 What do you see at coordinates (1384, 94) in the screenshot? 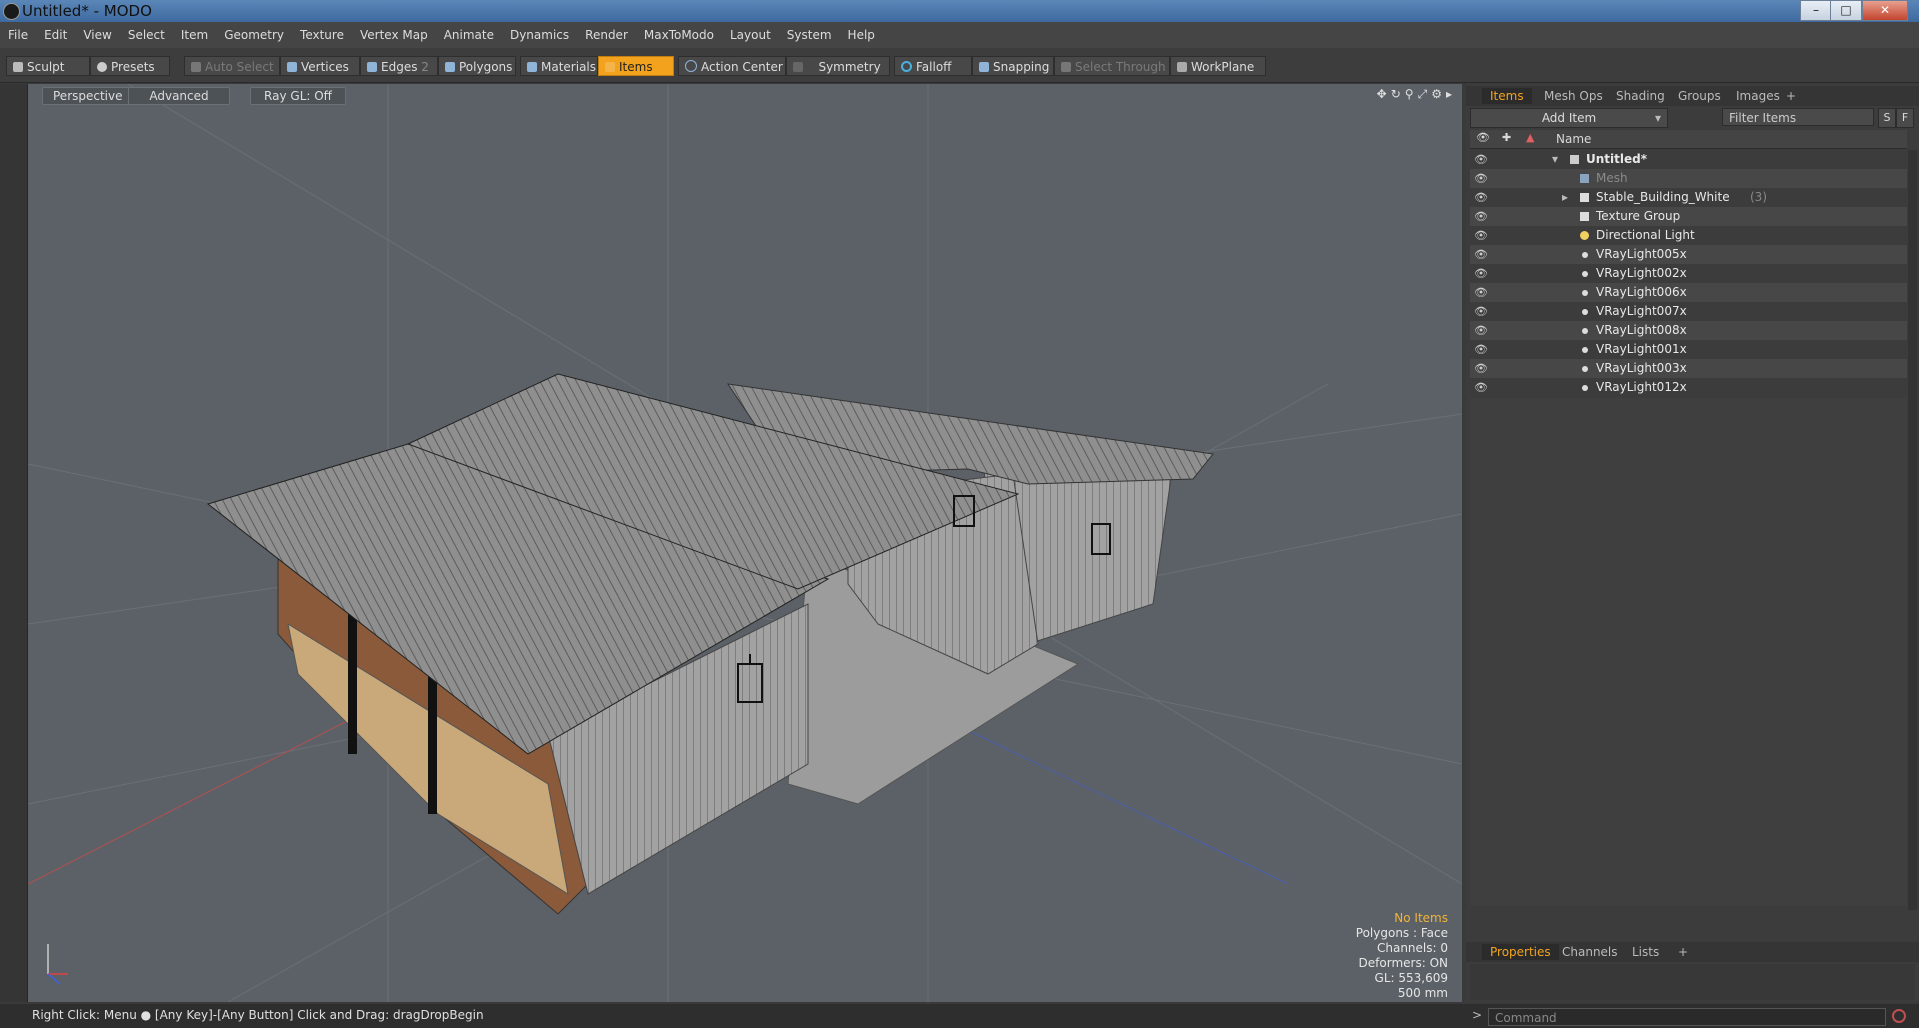
I see `pan-icon: ✥` at bounding box center [1384, 94].